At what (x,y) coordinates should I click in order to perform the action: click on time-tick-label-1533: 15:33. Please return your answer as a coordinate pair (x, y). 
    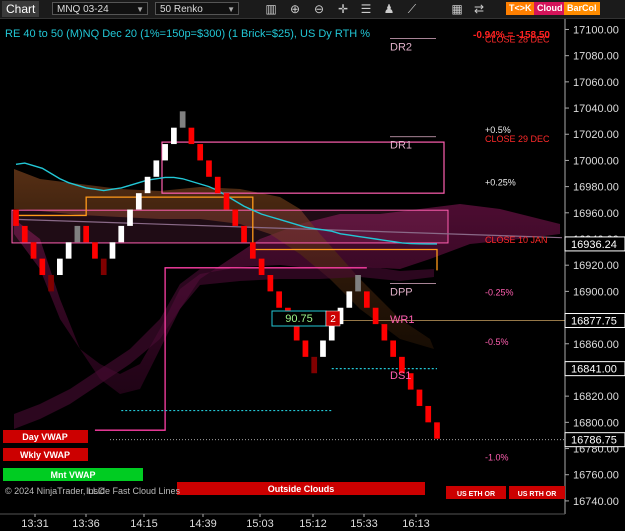
    Looking at the image, I should click on (364, 524).